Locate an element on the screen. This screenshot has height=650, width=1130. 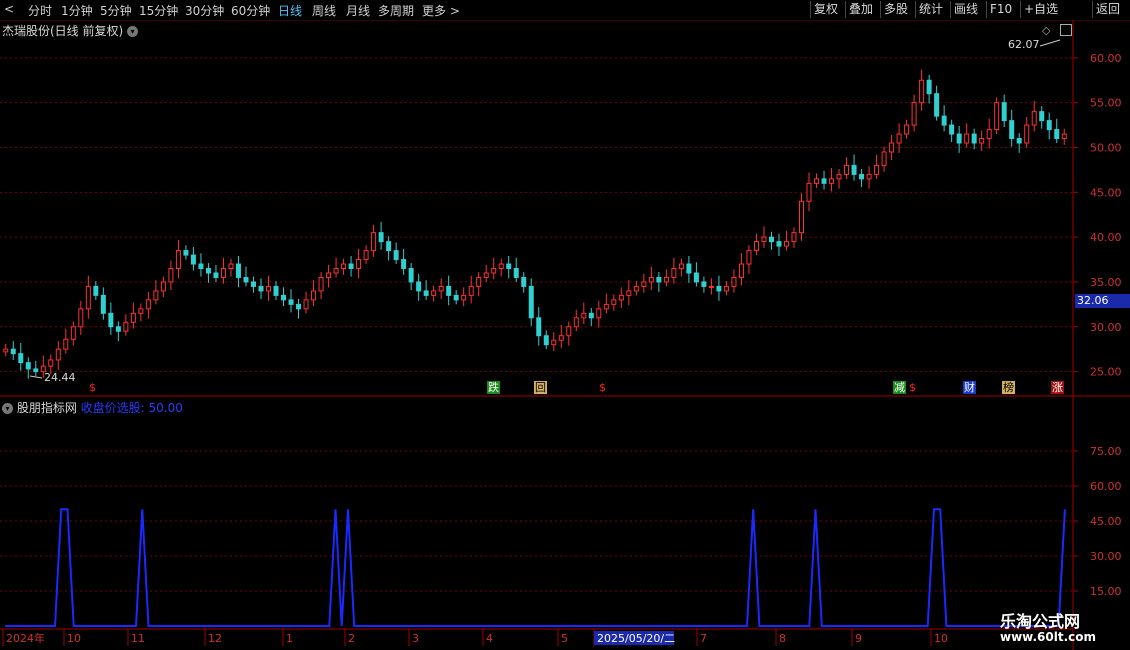
low-price-label: 24.44 is located at coordinates (60, 377).